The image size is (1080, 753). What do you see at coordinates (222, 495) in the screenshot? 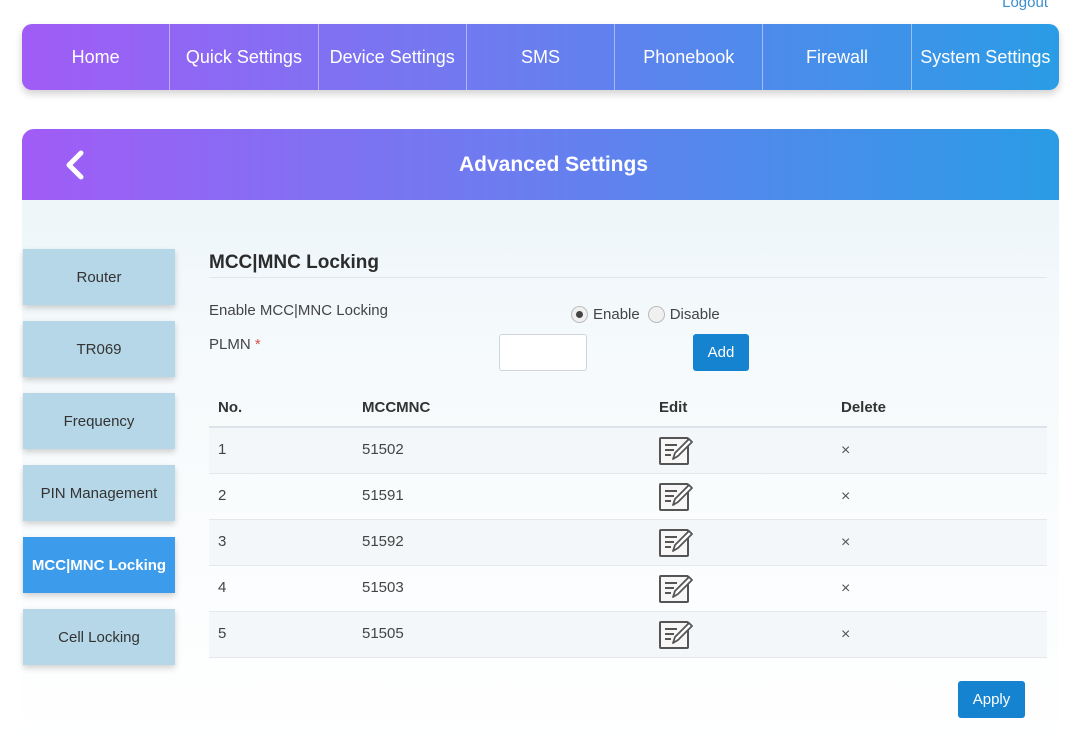
I see `row-number: 2` at bounding box center [222, 495].